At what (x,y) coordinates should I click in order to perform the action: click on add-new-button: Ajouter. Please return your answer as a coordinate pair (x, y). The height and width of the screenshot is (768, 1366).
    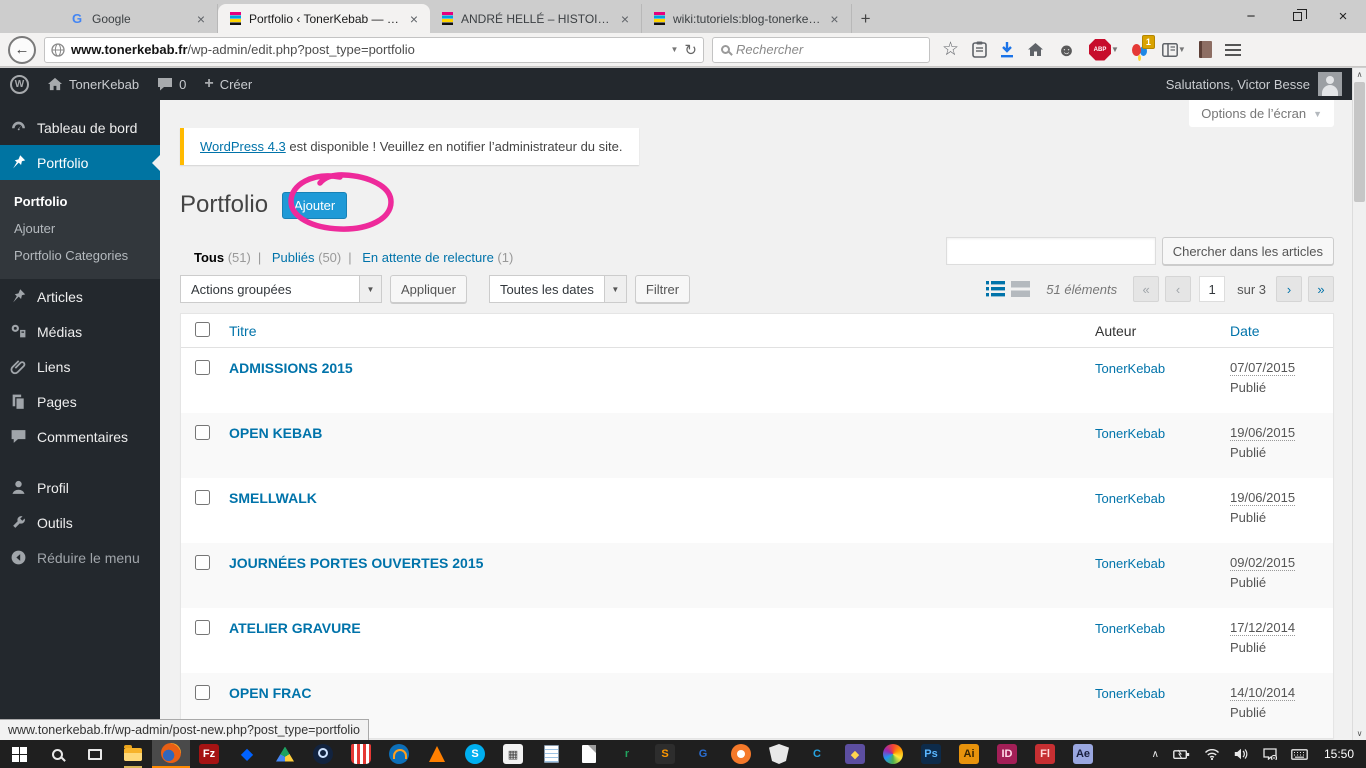
    Looking at the image, I should click on (315, 205).